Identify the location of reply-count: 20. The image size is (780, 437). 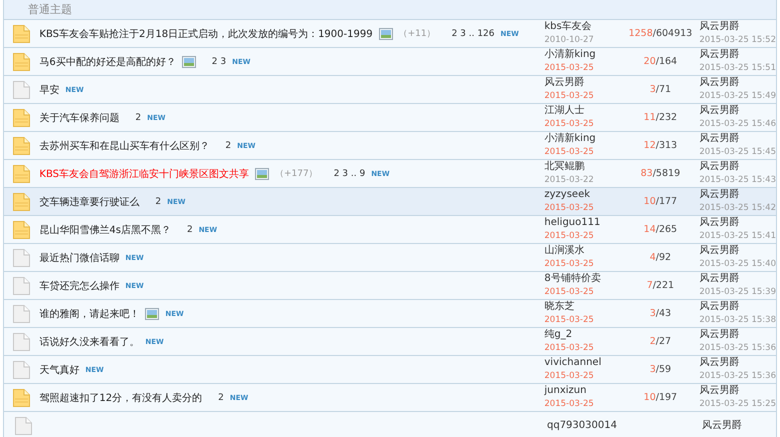
(650, 61).